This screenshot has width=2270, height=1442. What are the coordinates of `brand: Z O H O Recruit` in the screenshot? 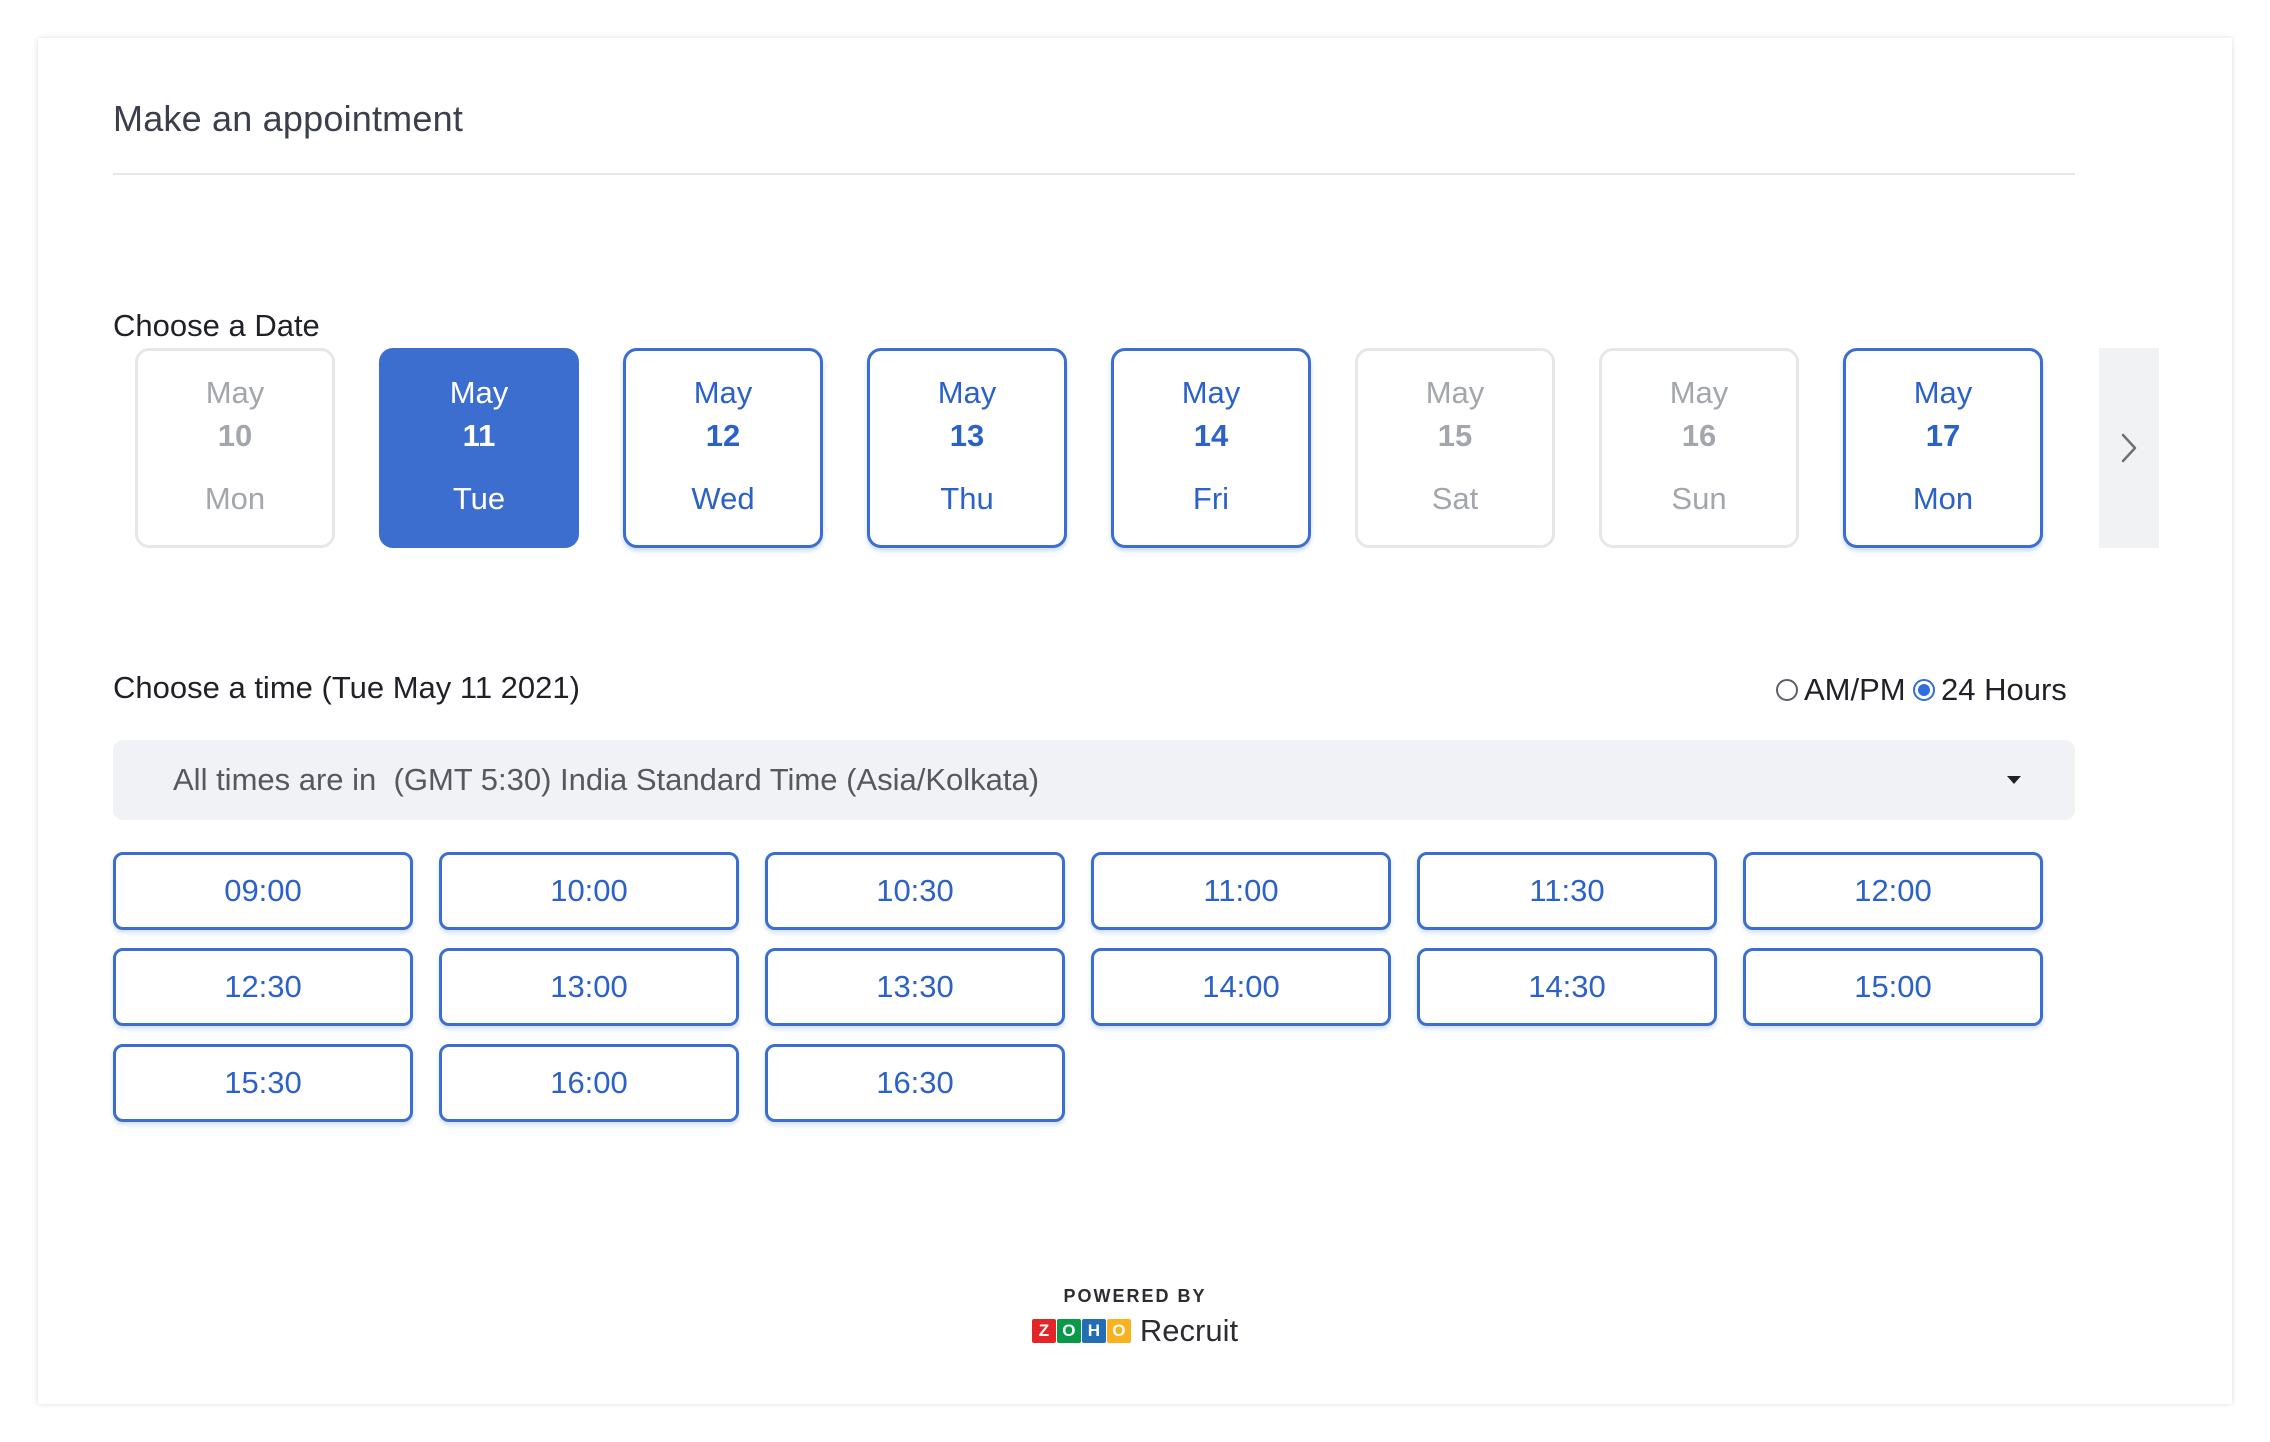 It's located at (1135, 1331).